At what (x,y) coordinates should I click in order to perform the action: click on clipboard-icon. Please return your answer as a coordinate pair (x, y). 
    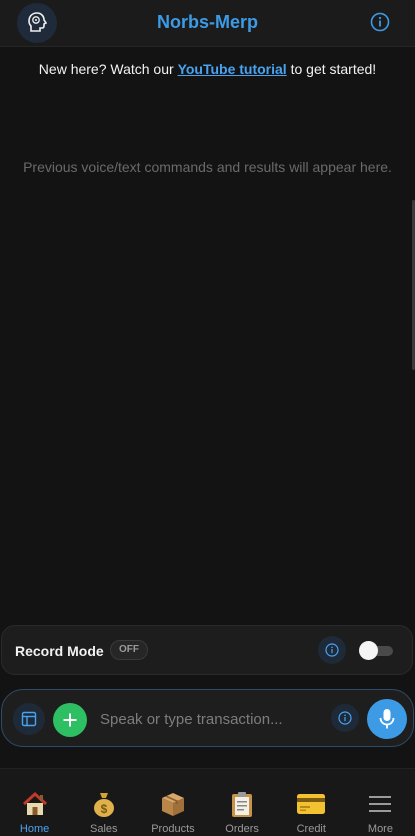
    Looking at the image, I should click on (242, 804).